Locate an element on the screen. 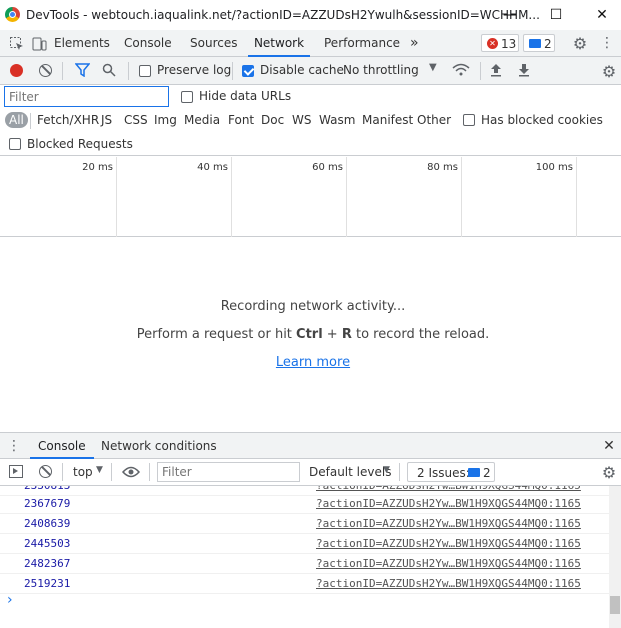 The height and width of the screenshot is (628, 621). sidebar-toggle-icon is located at coordinates (16, 471).